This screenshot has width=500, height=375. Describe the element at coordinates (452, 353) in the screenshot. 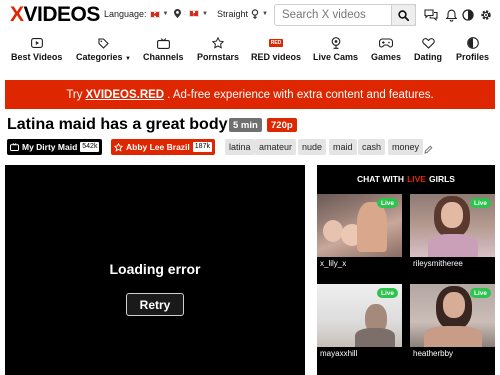

I see `cam-username: heatherbby` at that location.